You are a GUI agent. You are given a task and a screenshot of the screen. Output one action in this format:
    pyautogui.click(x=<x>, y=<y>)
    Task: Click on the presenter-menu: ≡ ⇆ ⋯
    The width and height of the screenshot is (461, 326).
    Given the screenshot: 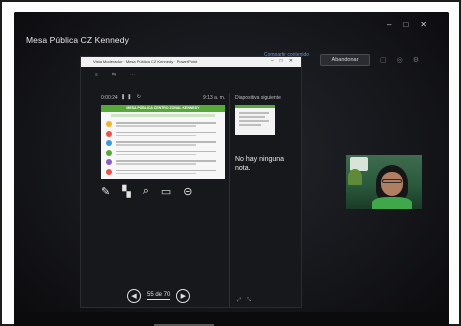 What is the action you would take?
    pyautogui.click(x=115, y=75)
    